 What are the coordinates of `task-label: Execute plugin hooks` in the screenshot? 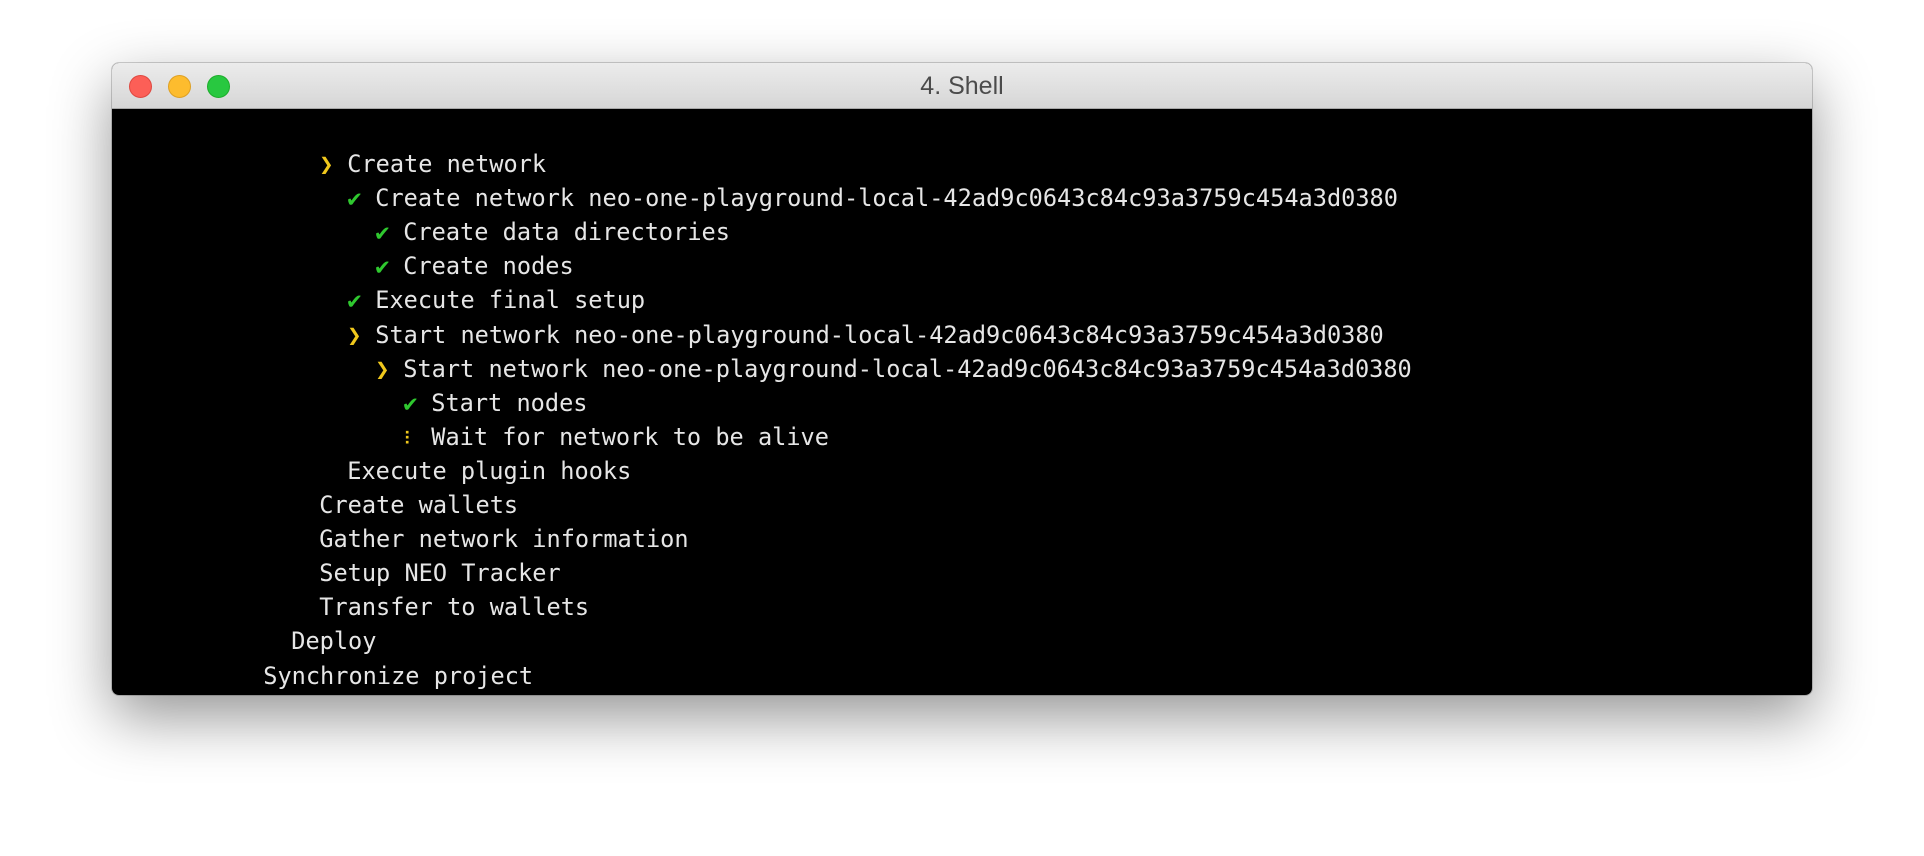 It's located at (489, 470).